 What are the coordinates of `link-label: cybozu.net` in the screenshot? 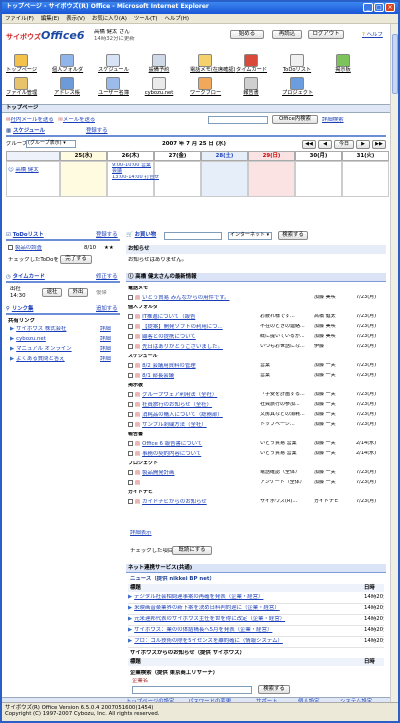 It's located at (31, 339).